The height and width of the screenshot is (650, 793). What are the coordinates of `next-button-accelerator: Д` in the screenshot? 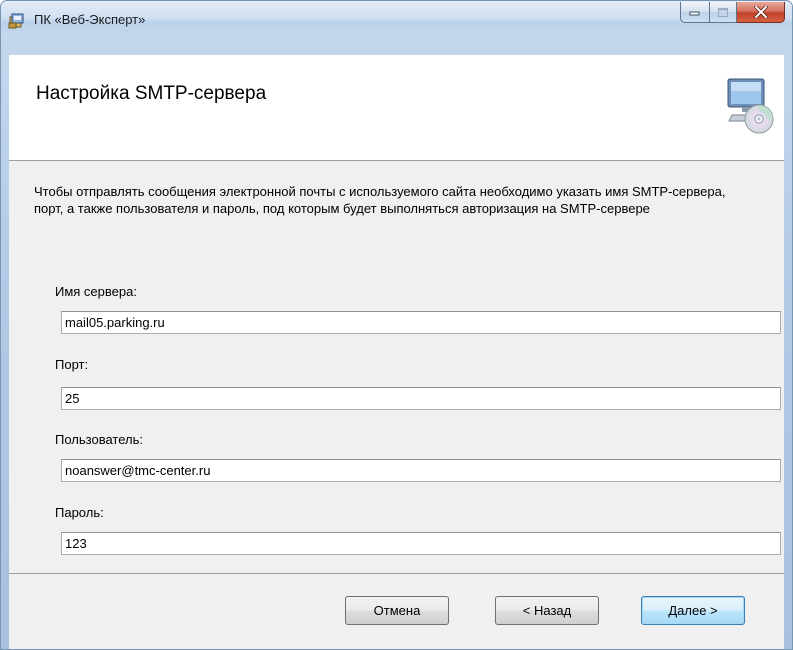 It's located at (673, 610).